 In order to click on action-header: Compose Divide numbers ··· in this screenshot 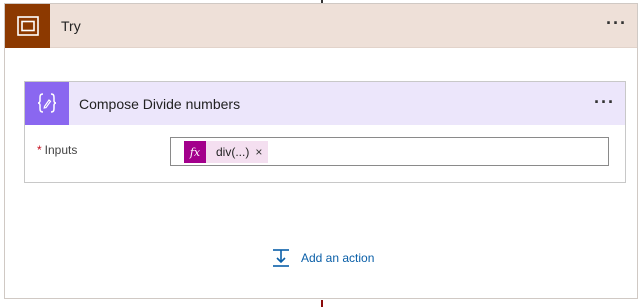, I will do `click(325, 103)`.